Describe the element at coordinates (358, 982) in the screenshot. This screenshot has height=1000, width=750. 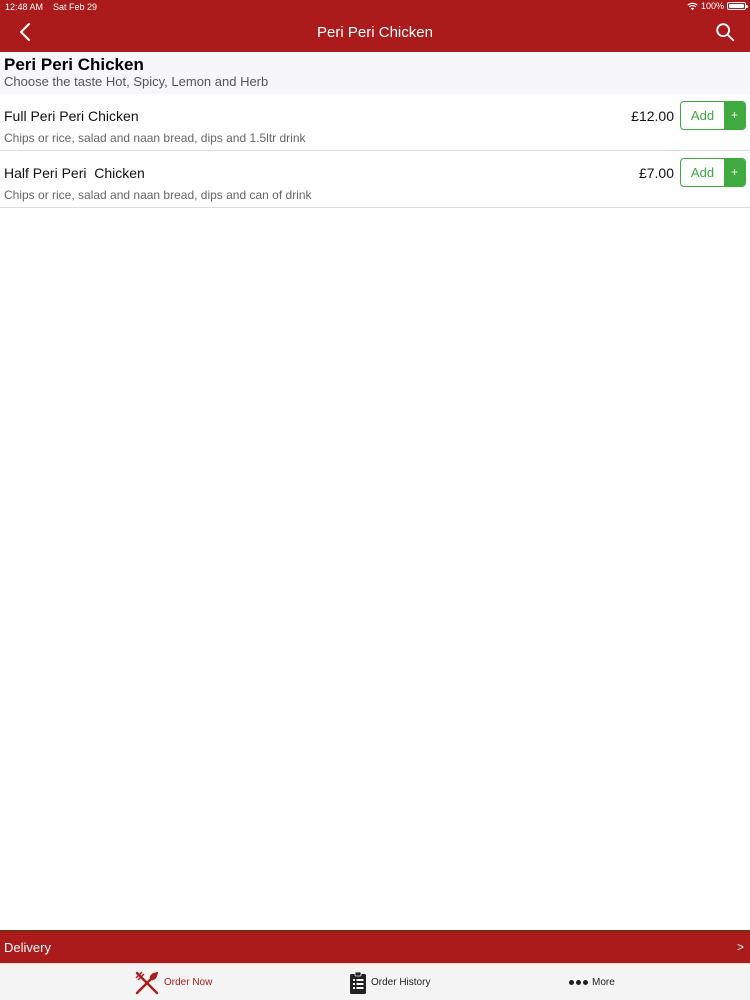
I see `clipboard-icon` at that location.